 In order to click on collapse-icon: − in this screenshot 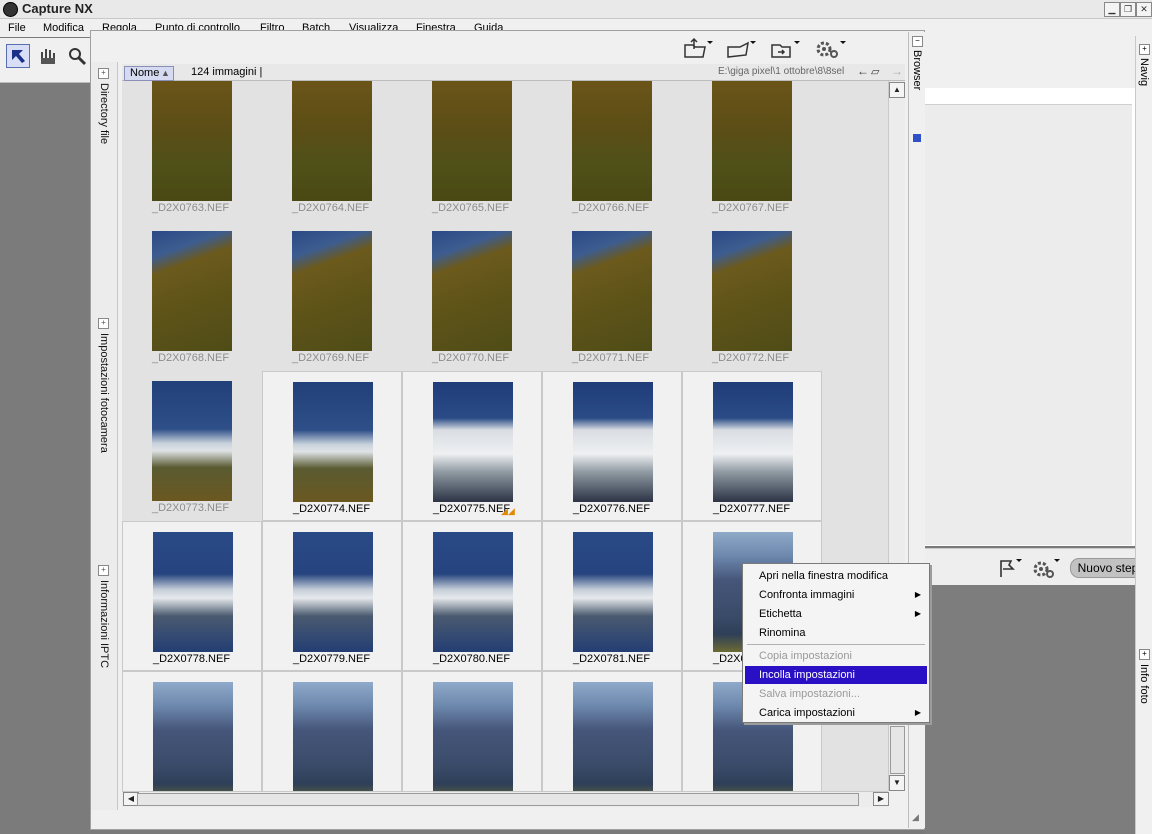, I will do `click(917, 41)`.